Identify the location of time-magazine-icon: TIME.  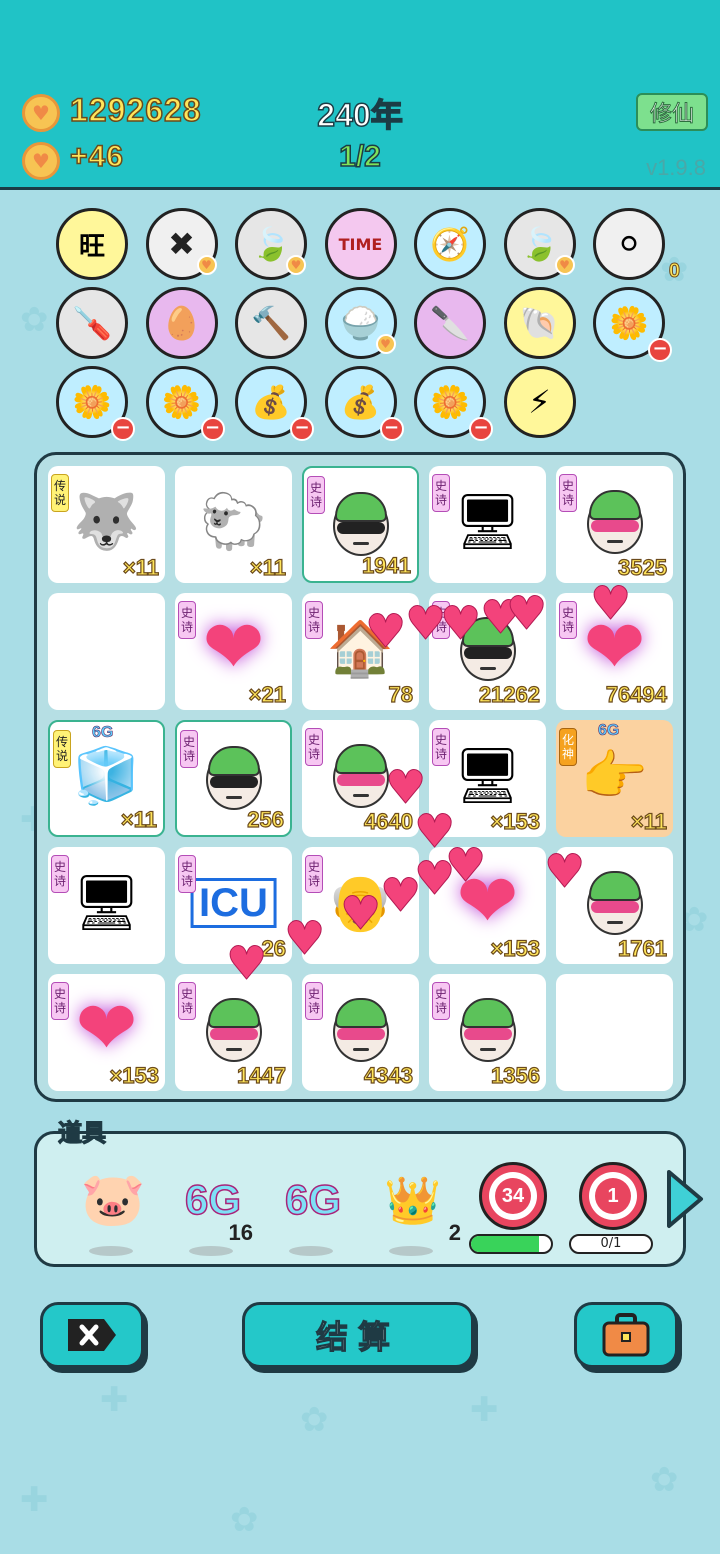
(360, 244).